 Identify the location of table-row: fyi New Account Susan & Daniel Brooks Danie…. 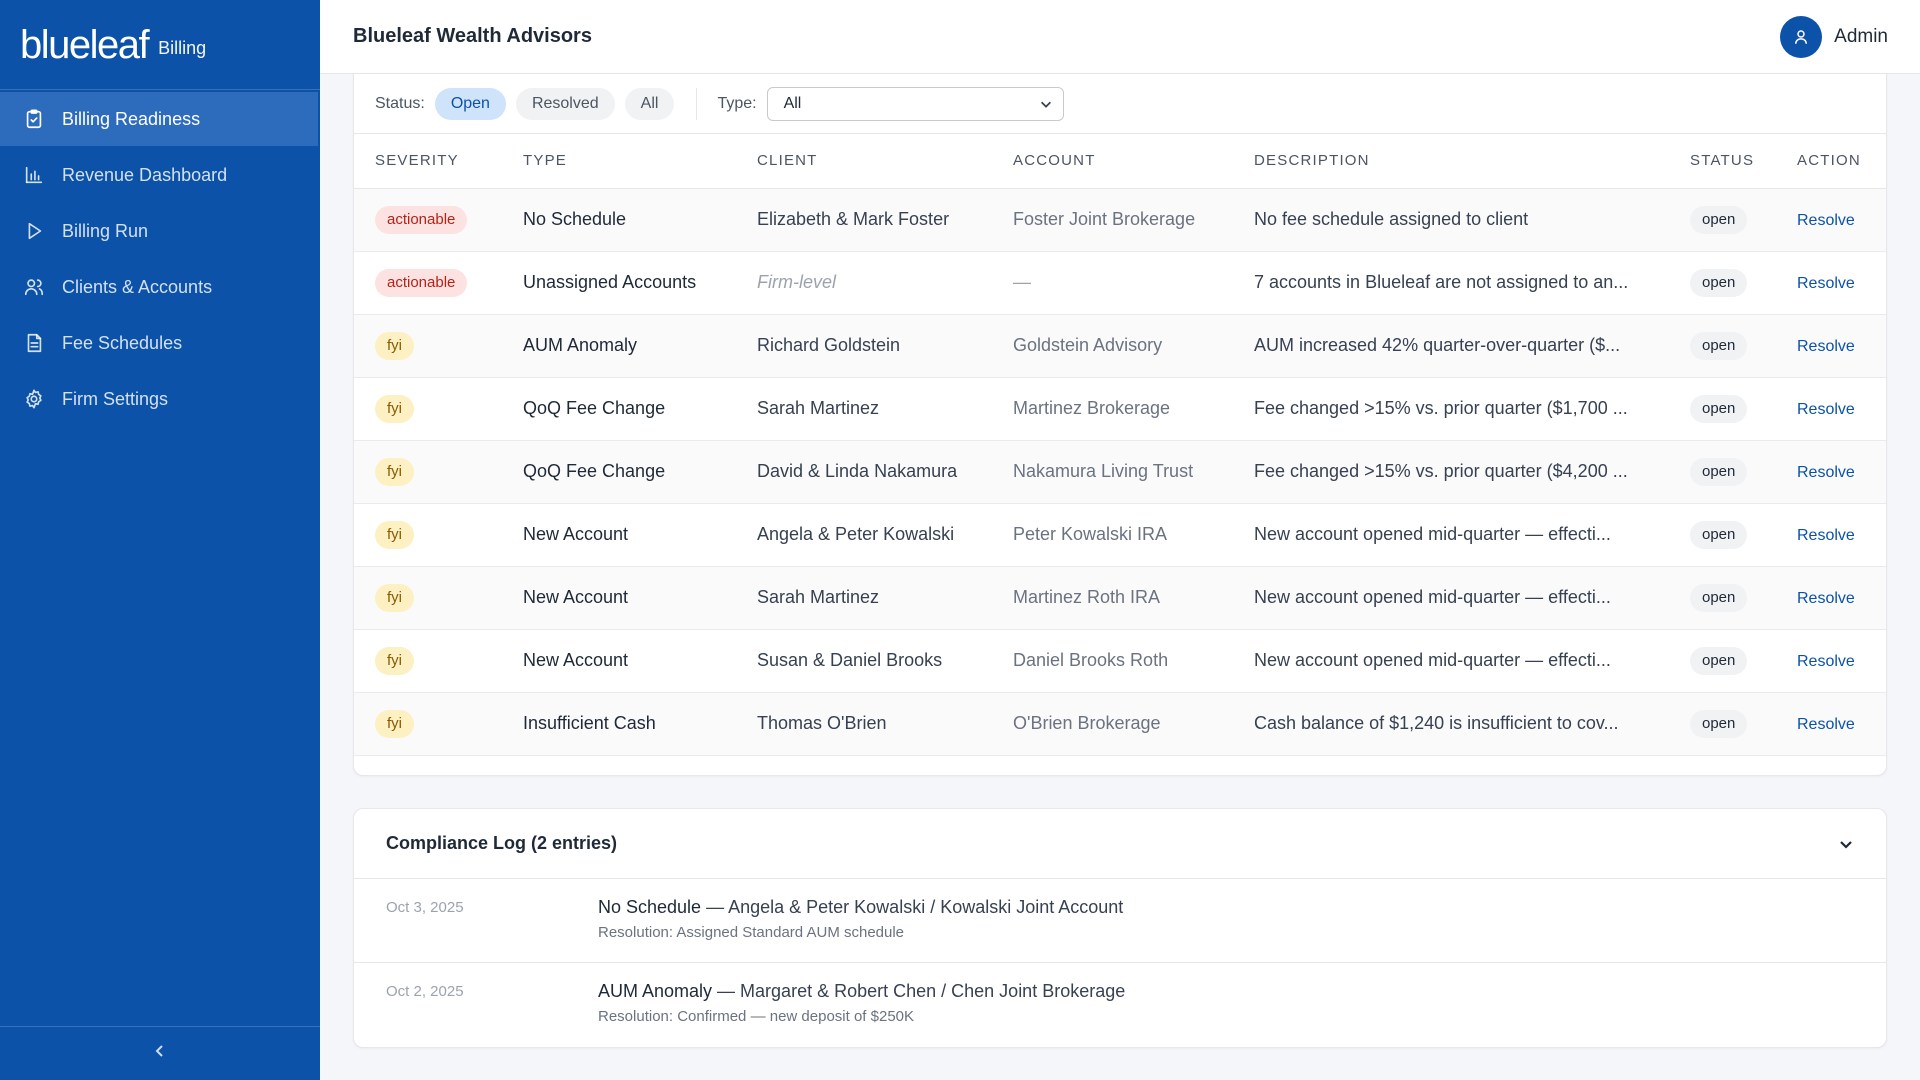
(1120, 661).